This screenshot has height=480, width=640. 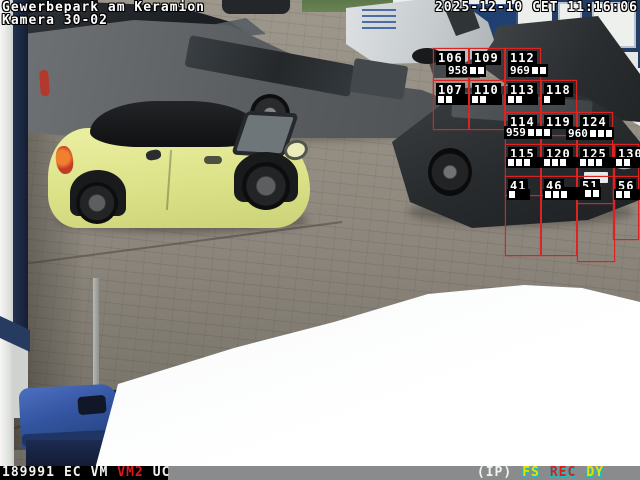 What do you see at coordinates (161, 472) in the screenshot?
I see `status-item: UC` at bounding box center [161, 472].